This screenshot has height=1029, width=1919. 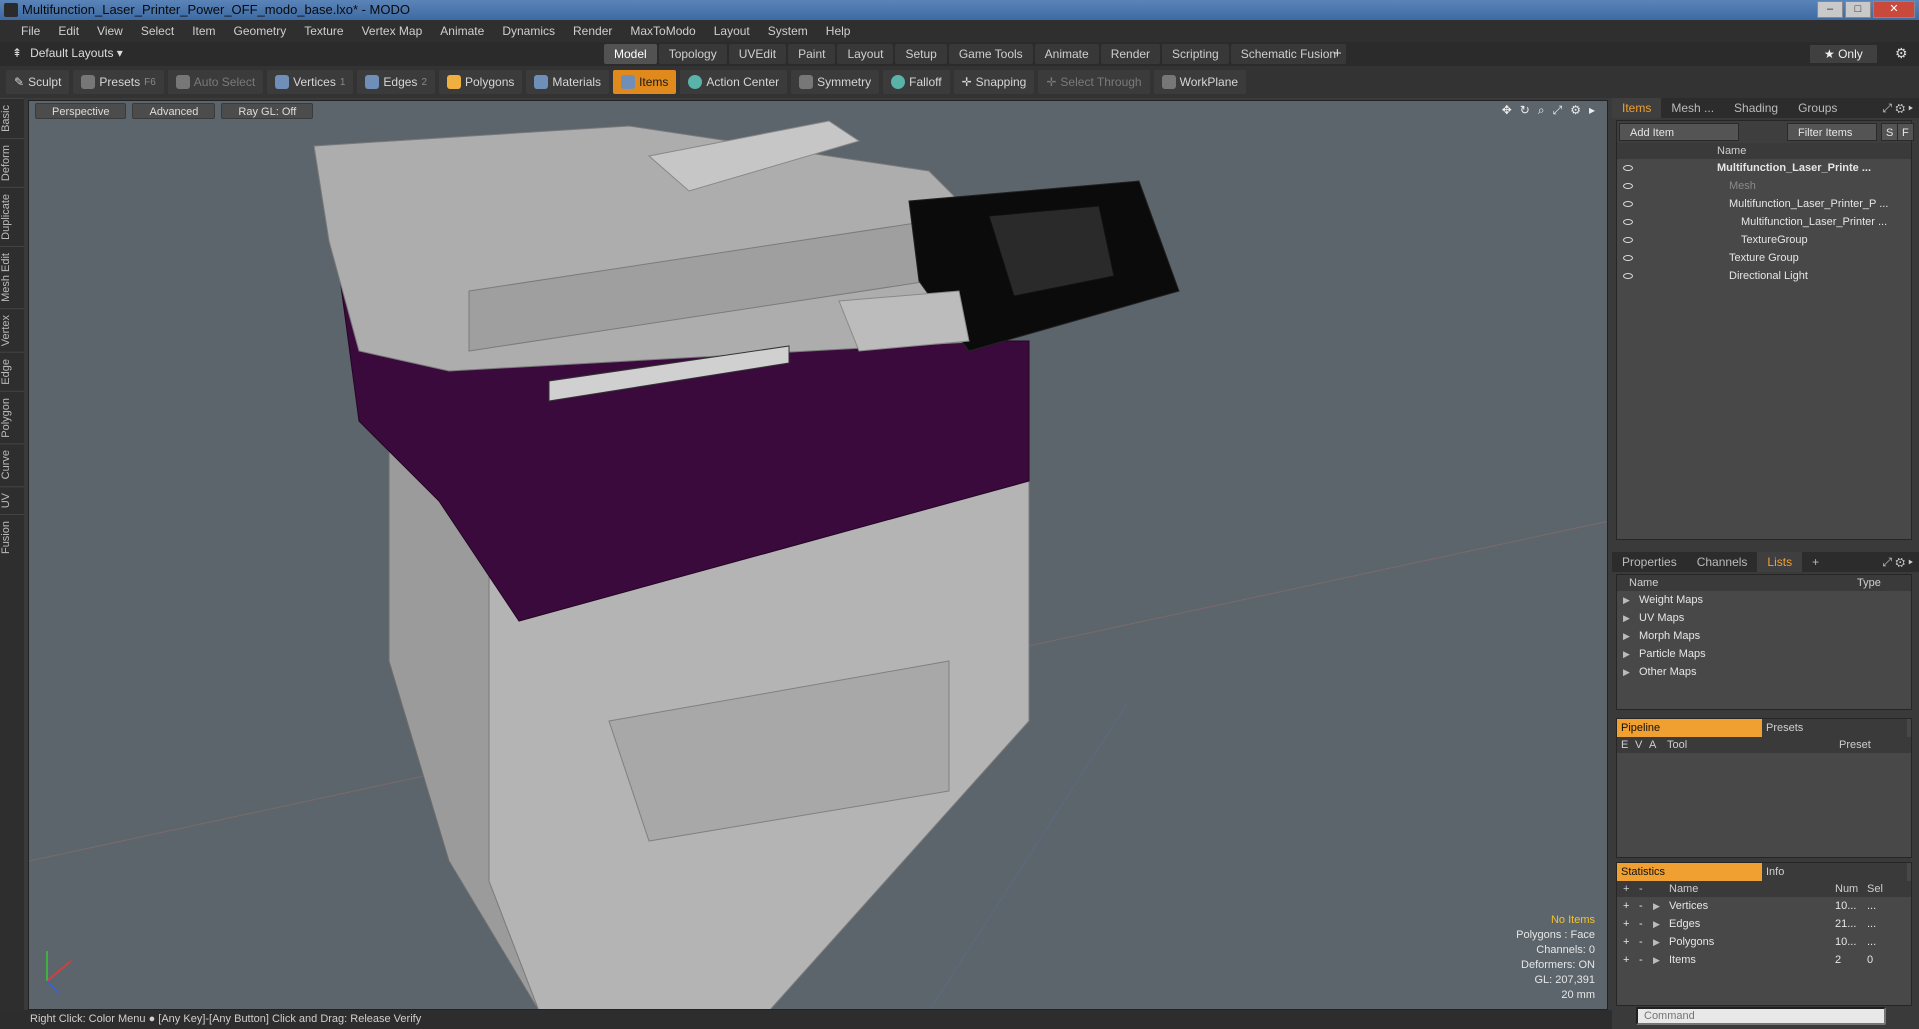 I want to click on symmetry-button: Symmetry, so click(x=835, y=82).